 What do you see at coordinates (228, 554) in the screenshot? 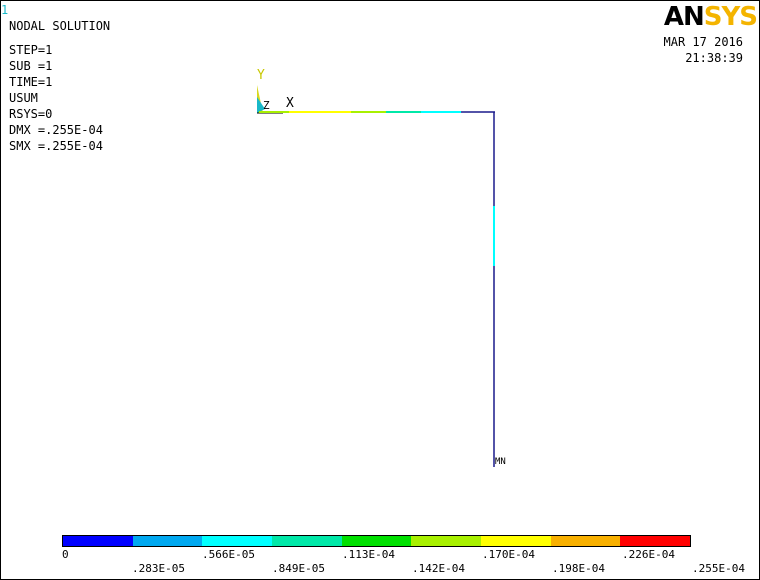
I see `legend-label-top: .566E-05` at bounding box center [228, 554].